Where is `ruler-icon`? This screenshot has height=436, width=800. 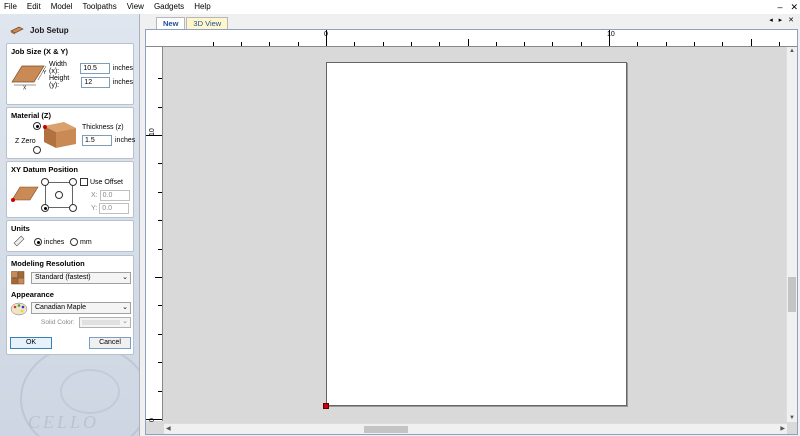
ruler-icon is located at coordinates (19, 241).